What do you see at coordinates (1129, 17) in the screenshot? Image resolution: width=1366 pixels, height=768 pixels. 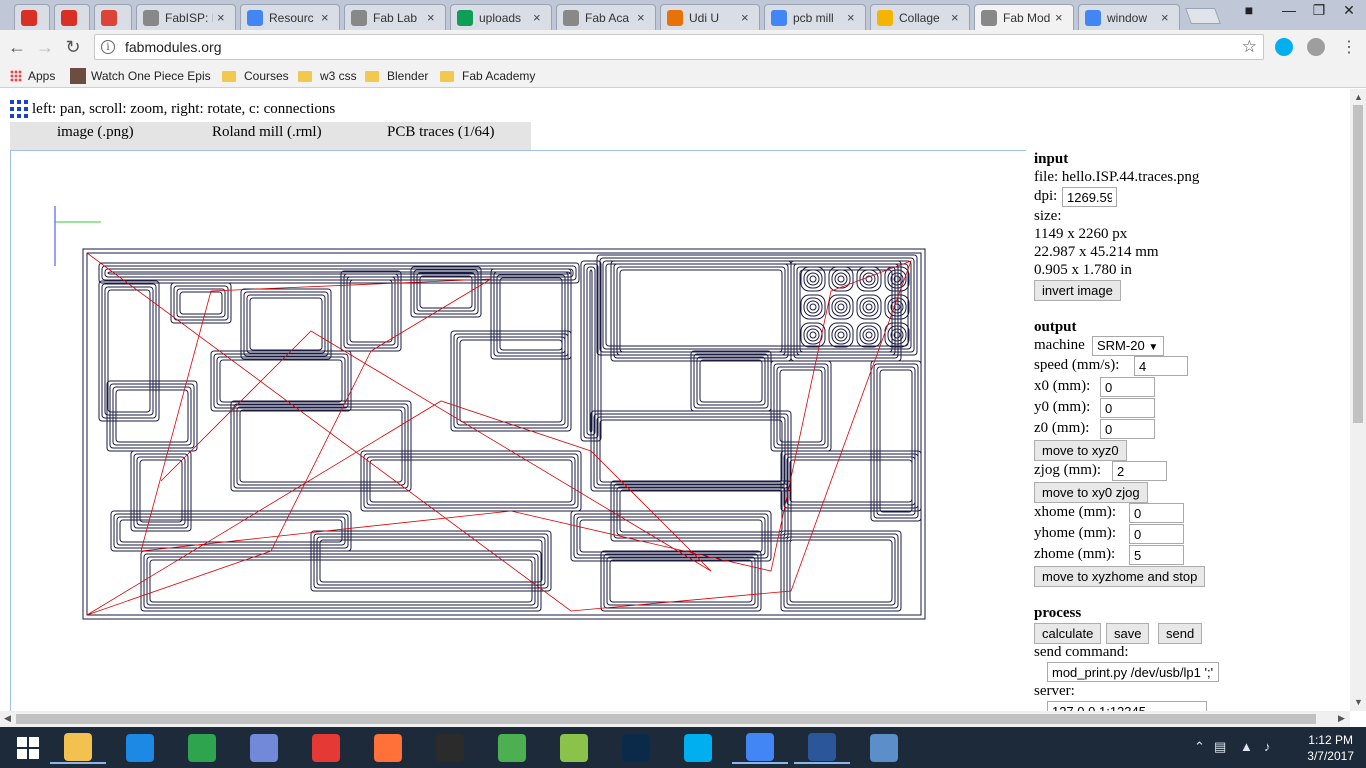 I see `browser-tab: window ×` at bounding box center [1129, 17].